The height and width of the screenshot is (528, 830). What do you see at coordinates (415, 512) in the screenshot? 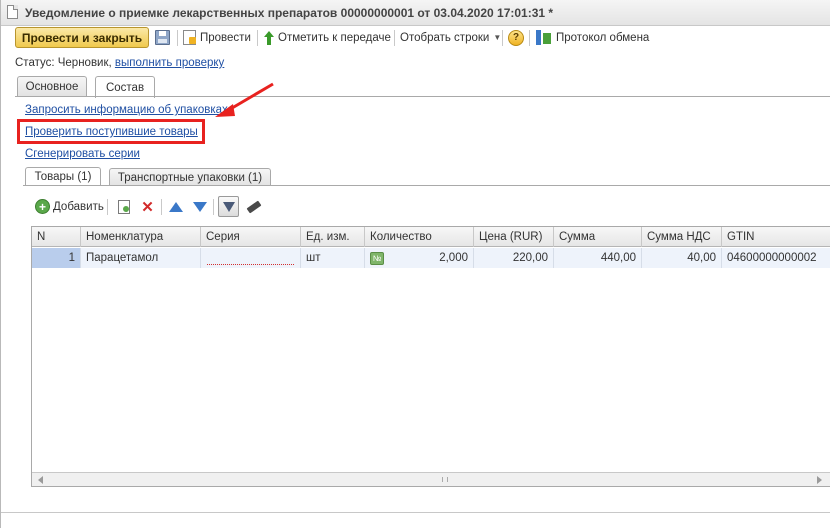
I see `footer-divider` at bounding box center [415, 512].